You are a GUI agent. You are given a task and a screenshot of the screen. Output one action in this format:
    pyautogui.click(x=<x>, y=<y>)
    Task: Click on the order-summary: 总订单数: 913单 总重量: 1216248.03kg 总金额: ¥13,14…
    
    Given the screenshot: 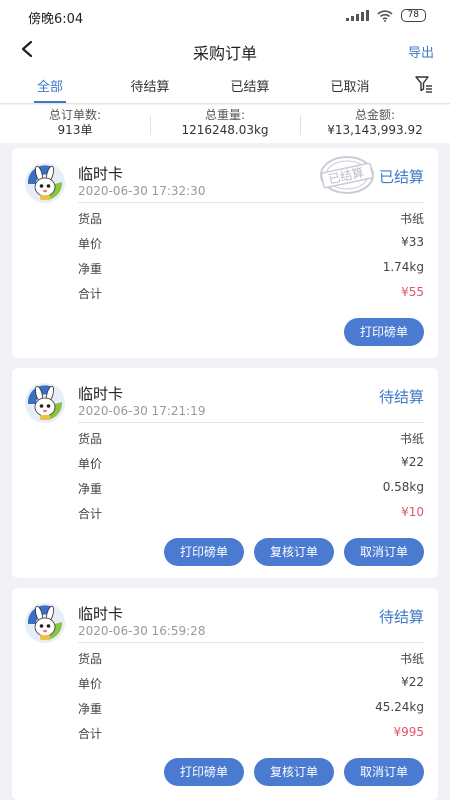 What is the action you would take?
    pyautogui.click(x=225, y=124)
    